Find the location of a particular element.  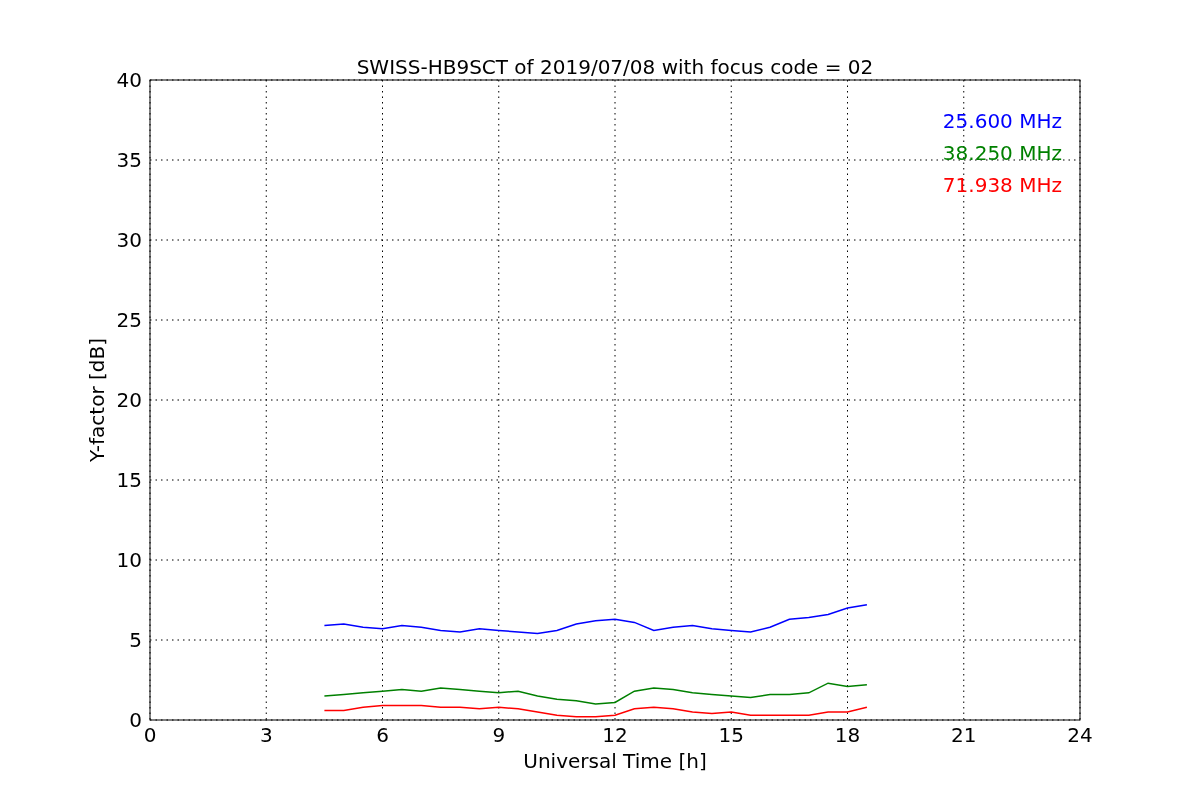

y-axis-label: Y-factor [dB] is located at coordinates (97, 400).